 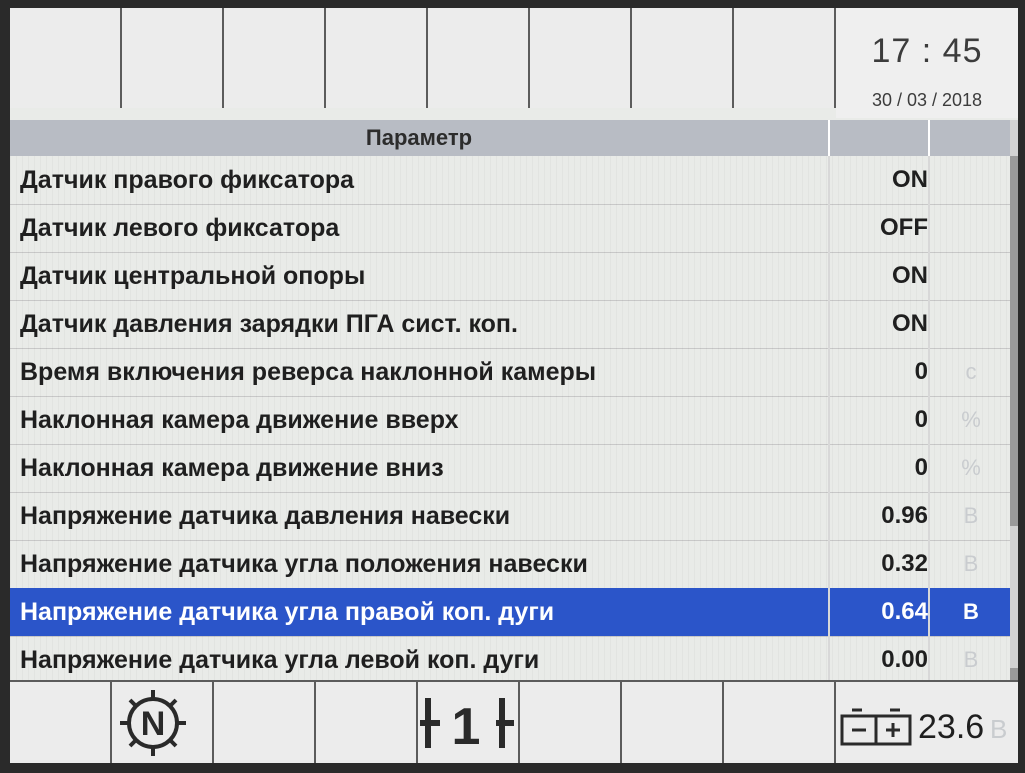 I want to click on scrollbar-thumb, so click(x=1014, y=341).